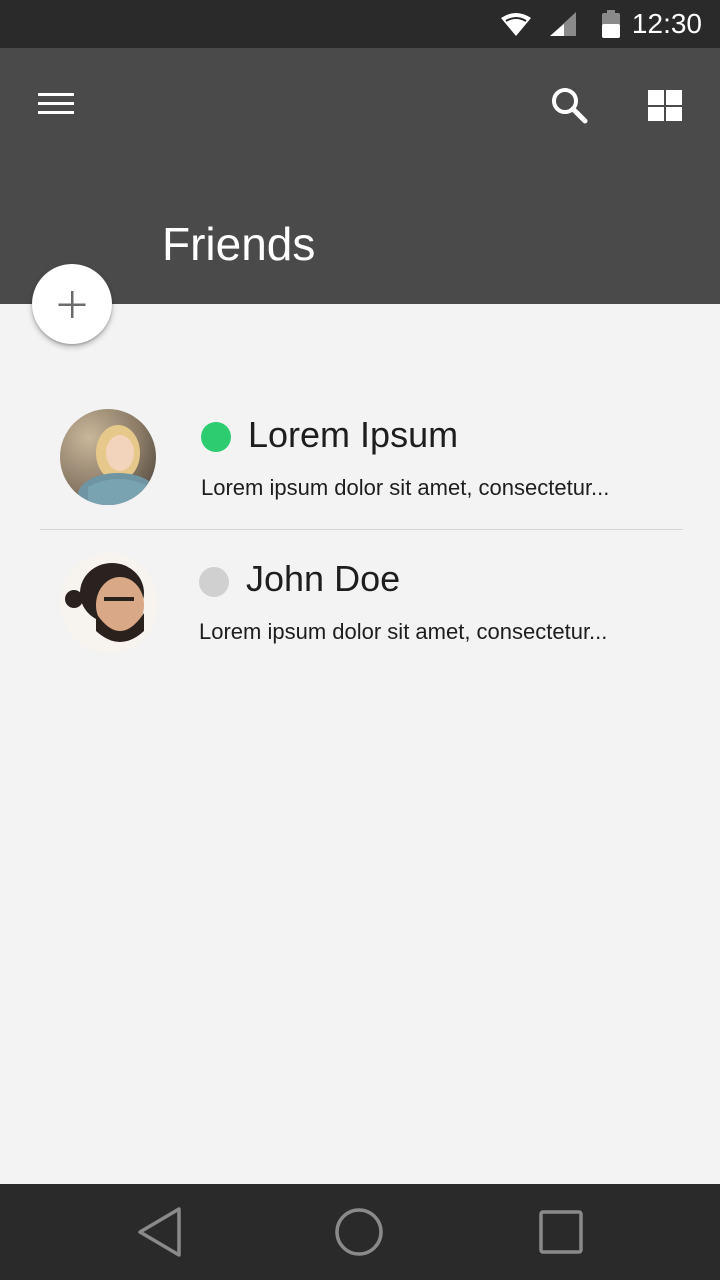 Image resolution: width=720 pixels, height=1280 pixels. I want to click on grid-view-button, so click(665, 104).